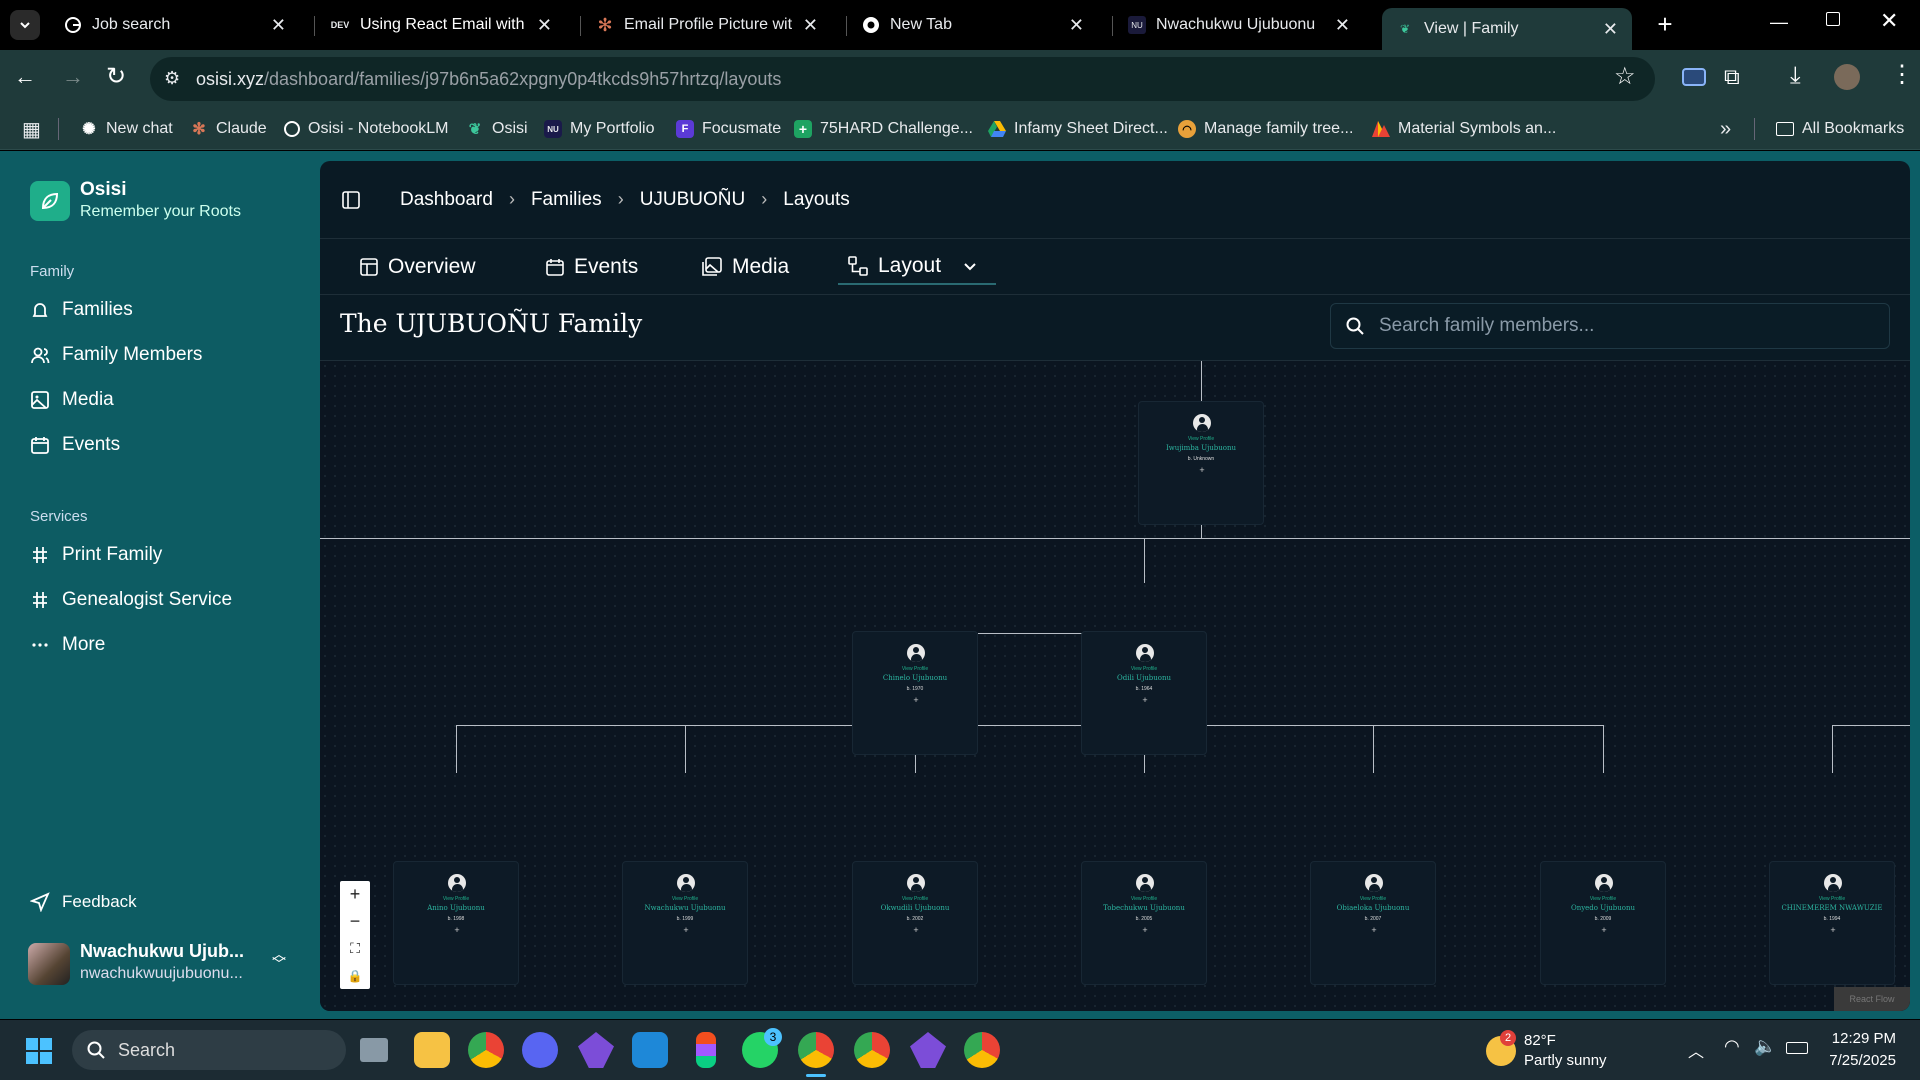 The width and height of the screenshot is (1920, 1080). What do you see at coordinates (72, 400) in the screenshot?
I see `sidebar-item-media: Media` at bounding box center [72, 400].